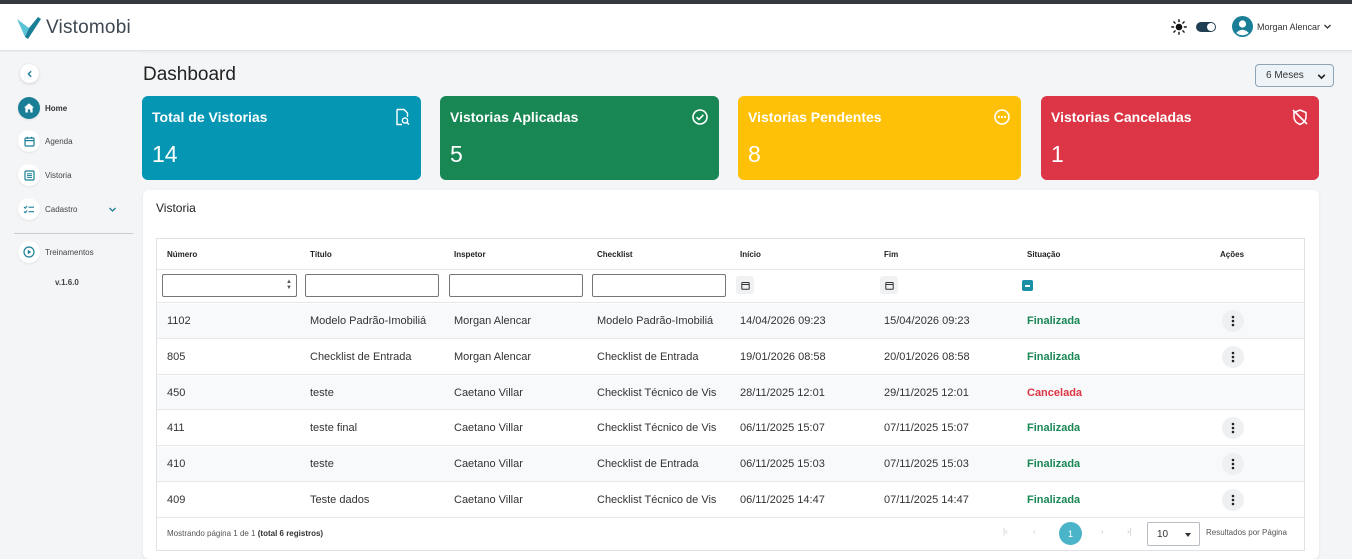  I want to click on cell-fim: 29/11/2025 12:01, so click(926, 393).